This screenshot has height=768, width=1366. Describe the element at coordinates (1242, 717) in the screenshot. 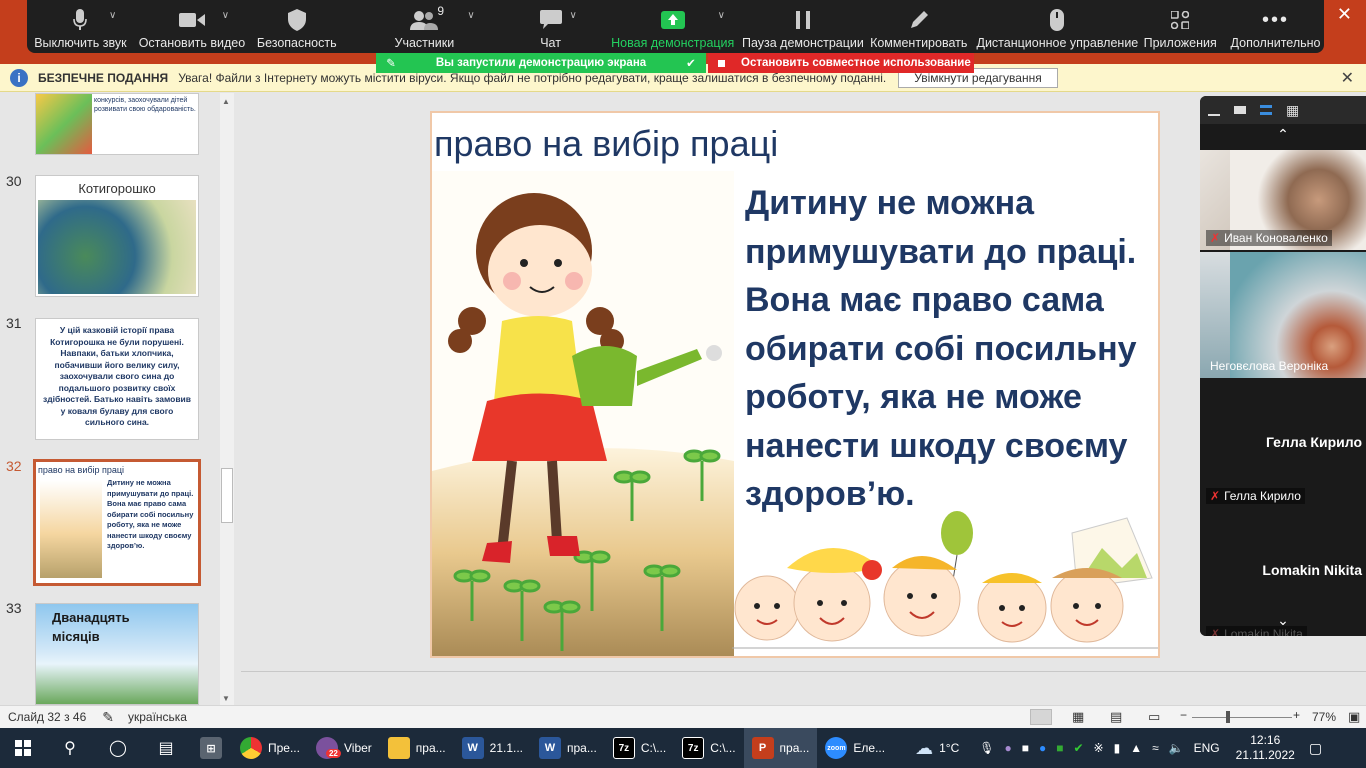

I see `zoom-slider` at that location.